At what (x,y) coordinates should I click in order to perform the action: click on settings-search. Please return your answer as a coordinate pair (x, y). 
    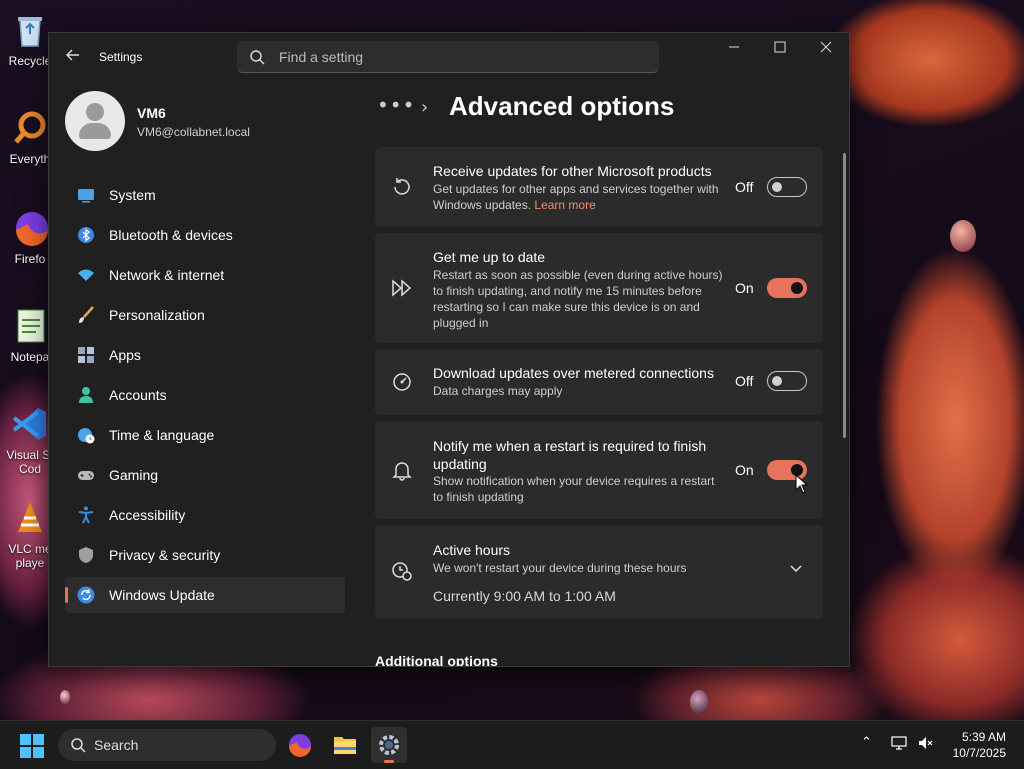
    Looking at the image, I should click on (448, 57).